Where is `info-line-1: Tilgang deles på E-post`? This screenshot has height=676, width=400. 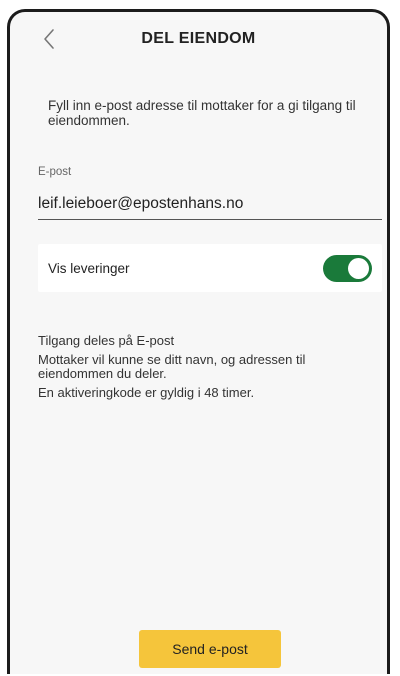
info-line-1: Tilgang deles på E-post is located at coordinates (106, 340).